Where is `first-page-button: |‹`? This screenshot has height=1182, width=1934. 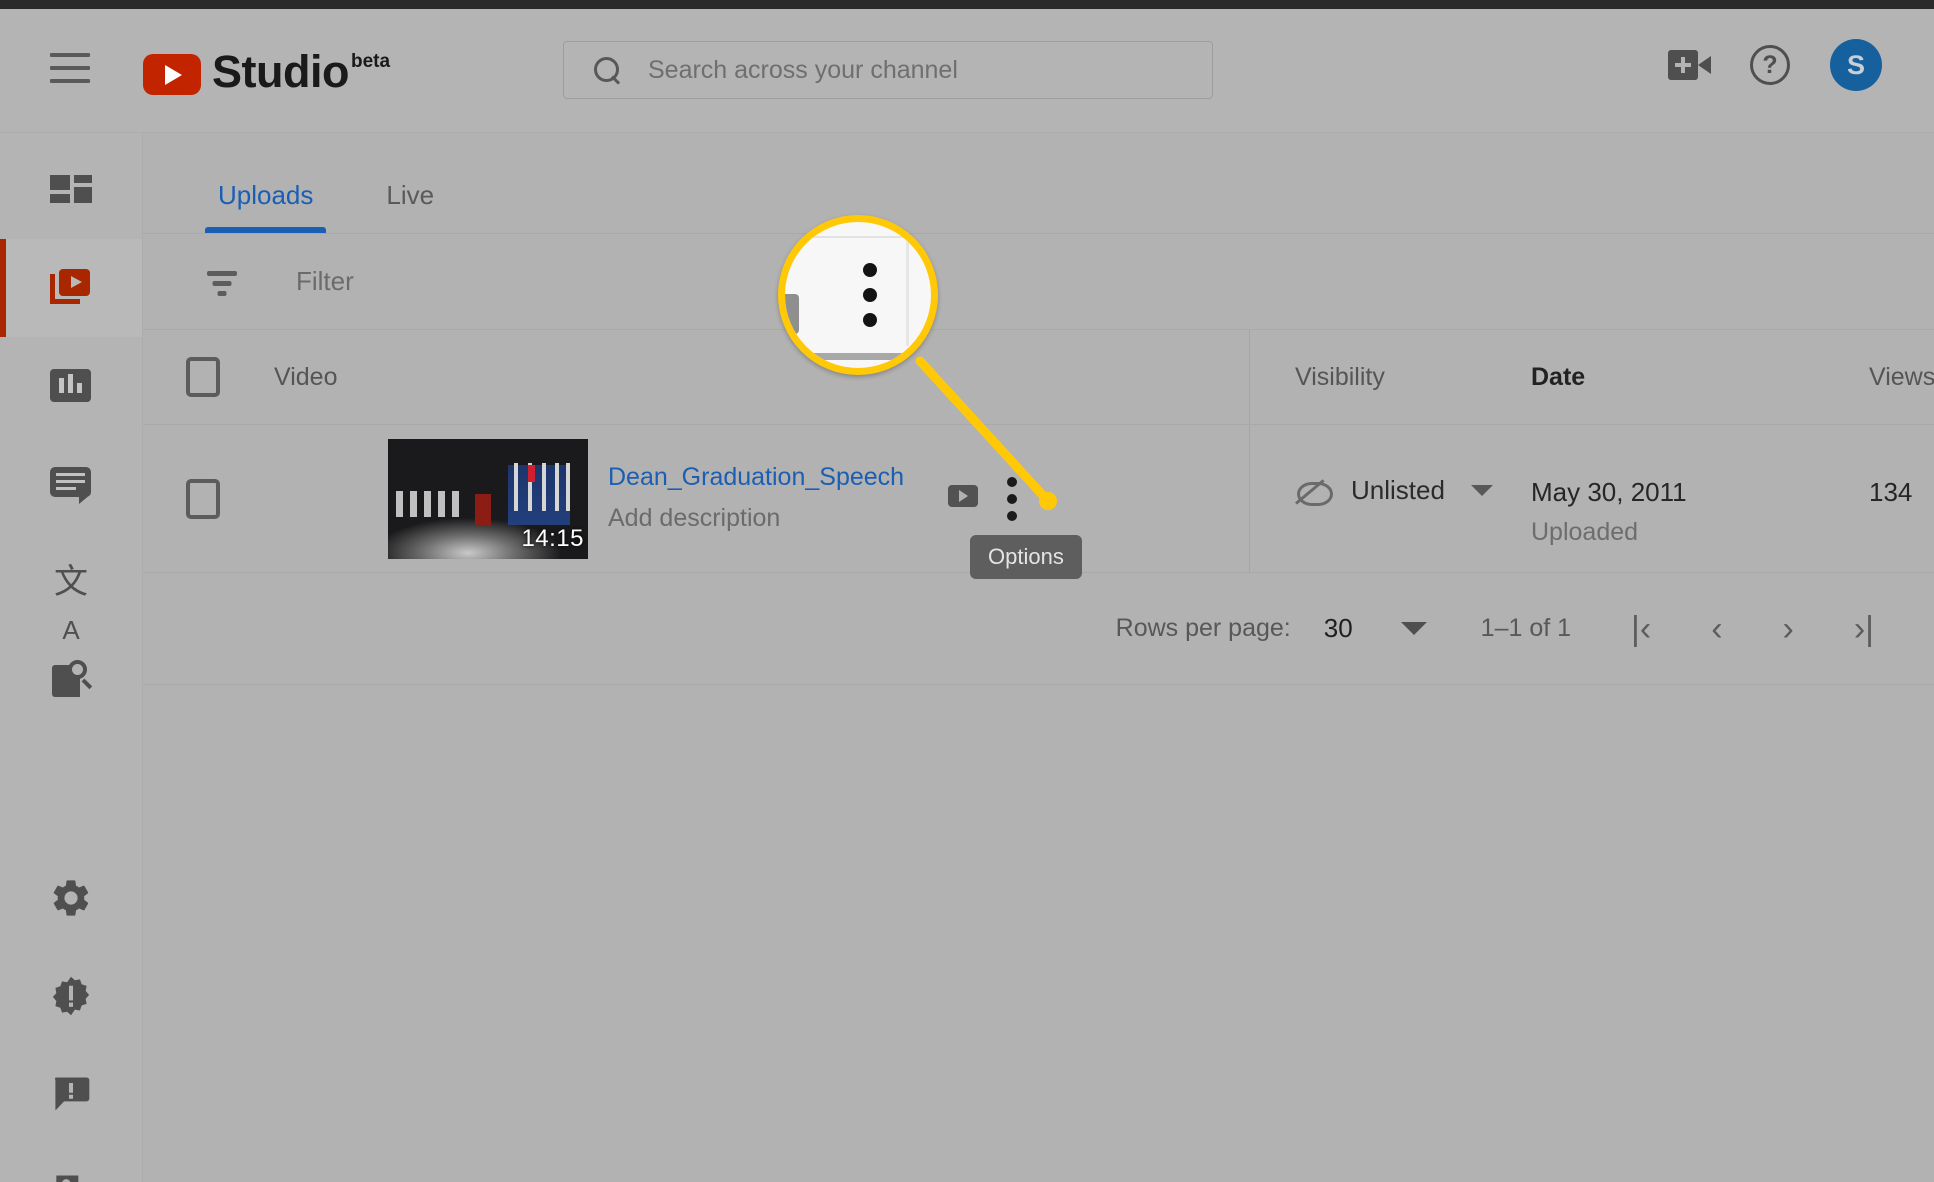
first-page-button: |‹ is located at coordinates (1641, 629).